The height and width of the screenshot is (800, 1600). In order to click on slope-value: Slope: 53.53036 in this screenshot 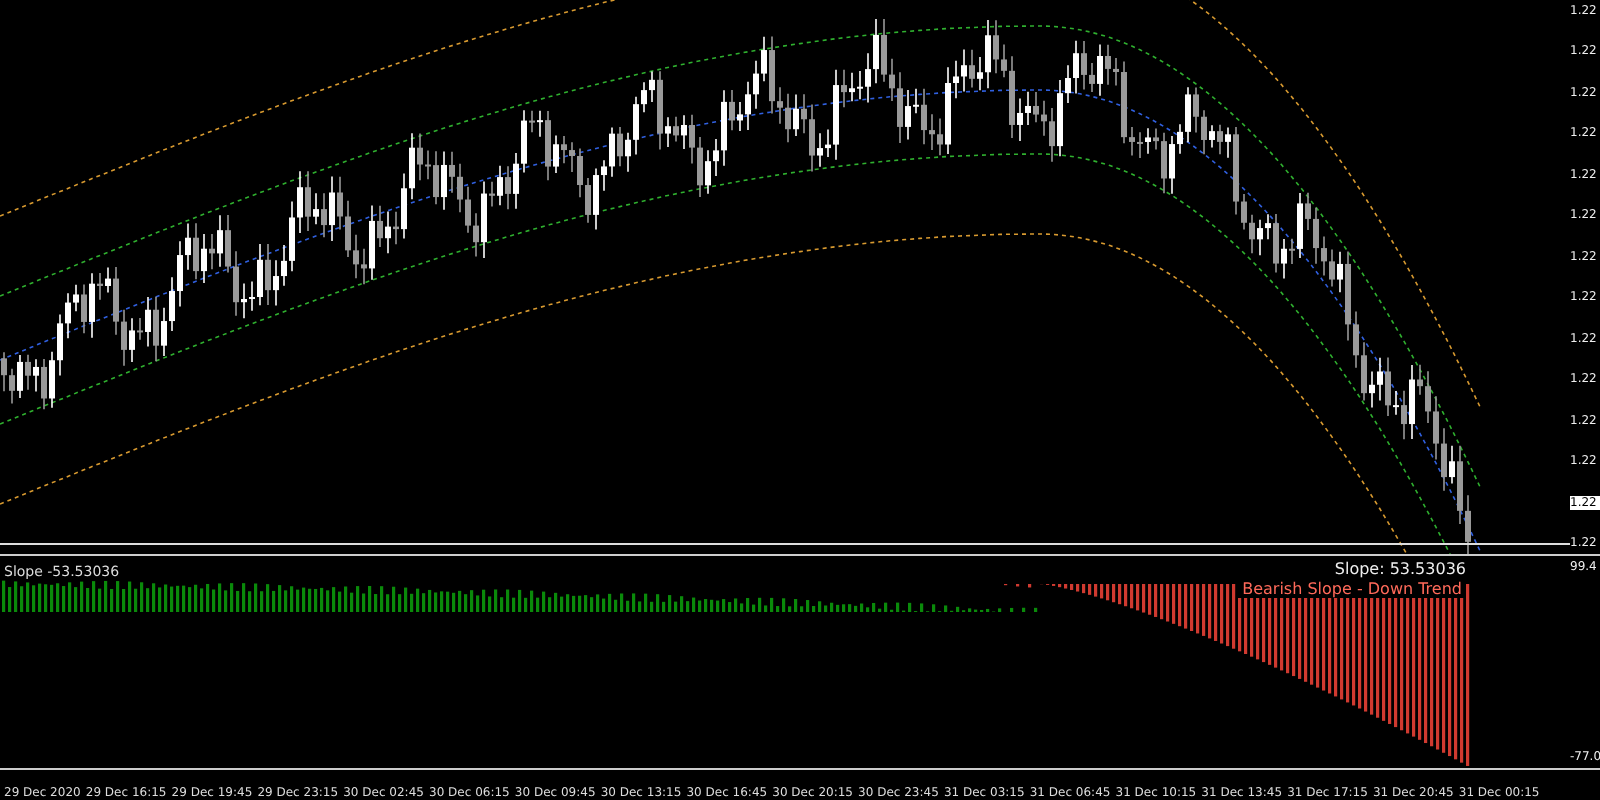, I will do `click(1400, 569)`.